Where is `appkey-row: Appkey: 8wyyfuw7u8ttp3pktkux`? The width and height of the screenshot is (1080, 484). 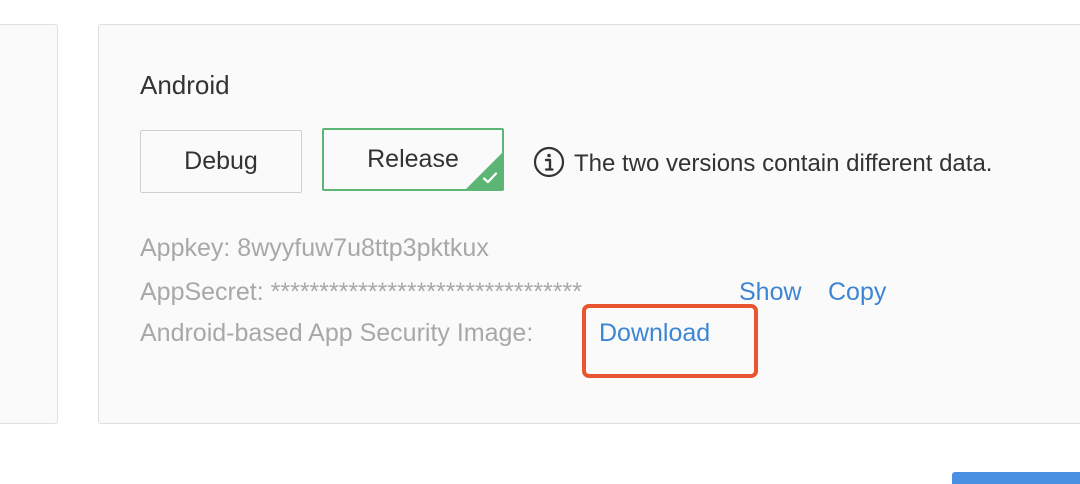 appkey-row: Appkey: 8wyyfuw7u8ttp3pktkux is located at coordinates (314, 248).